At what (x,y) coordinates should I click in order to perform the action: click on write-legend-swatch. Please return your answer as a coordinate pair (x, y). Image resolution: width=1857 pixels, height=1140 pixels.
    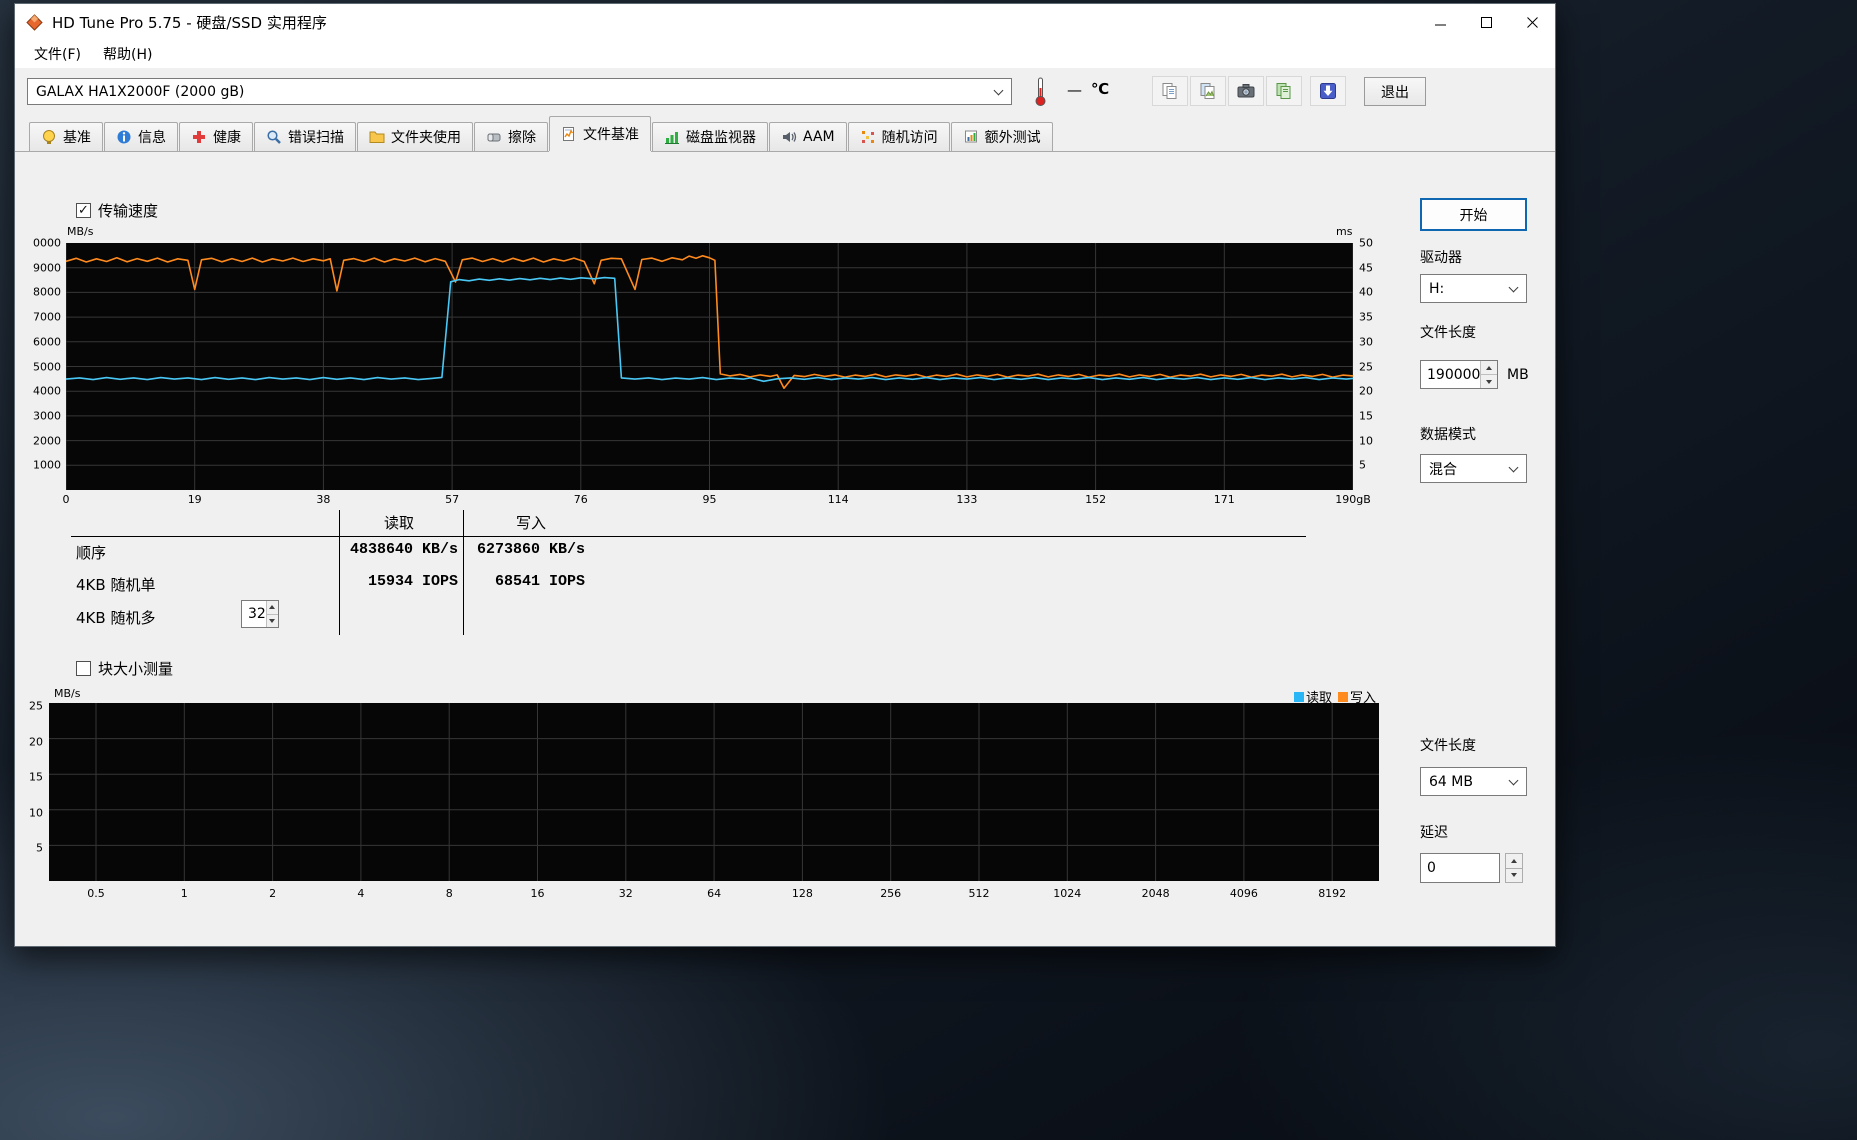
    Looking at the image, I should click on (1343, 696).